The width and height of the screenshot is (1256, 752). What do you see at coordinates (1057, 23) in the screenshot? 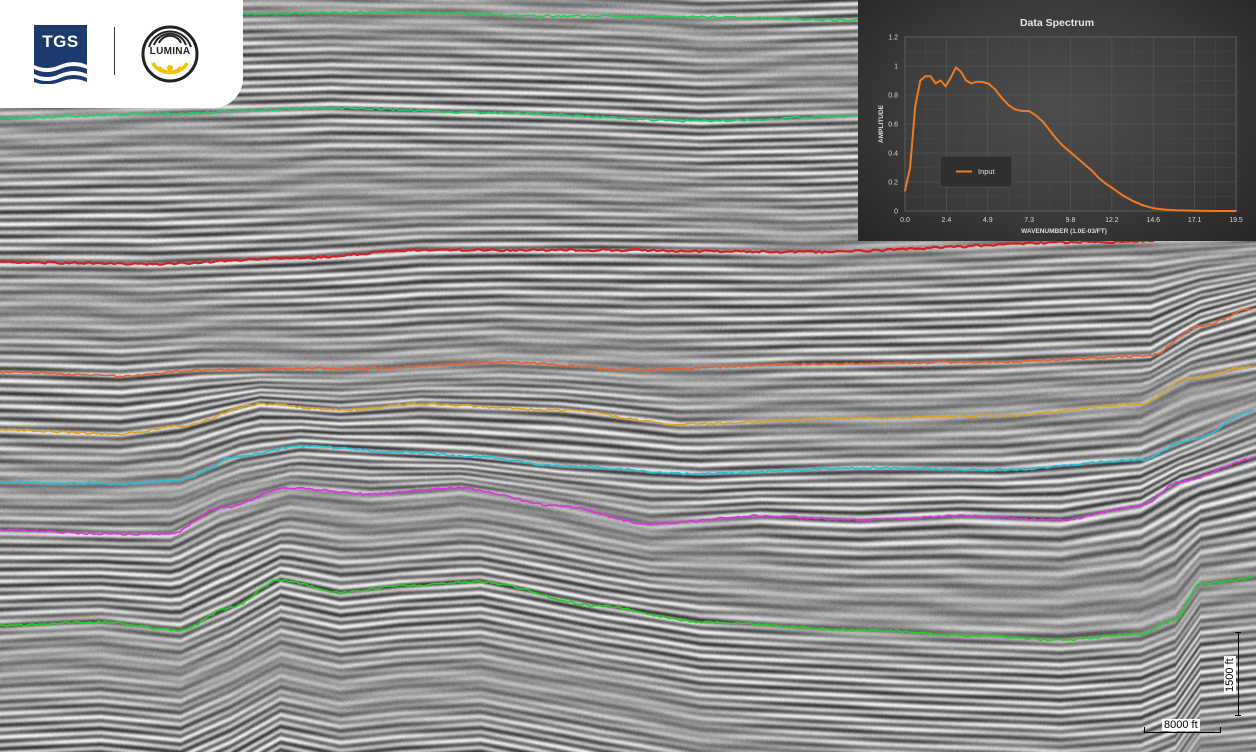
I see `chart-title: Data Spectrum` at bounding box center [1057, 23].